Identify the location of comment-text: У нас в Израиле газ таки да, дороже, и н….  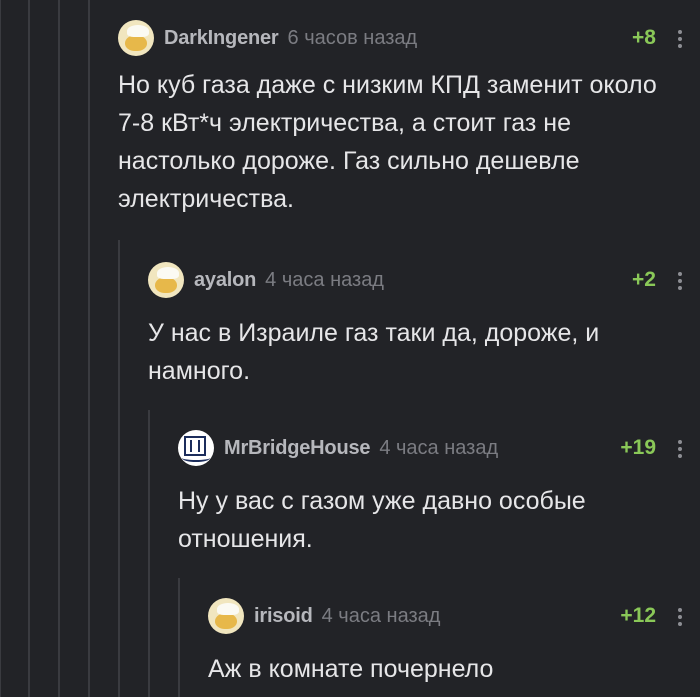
(374, 352).